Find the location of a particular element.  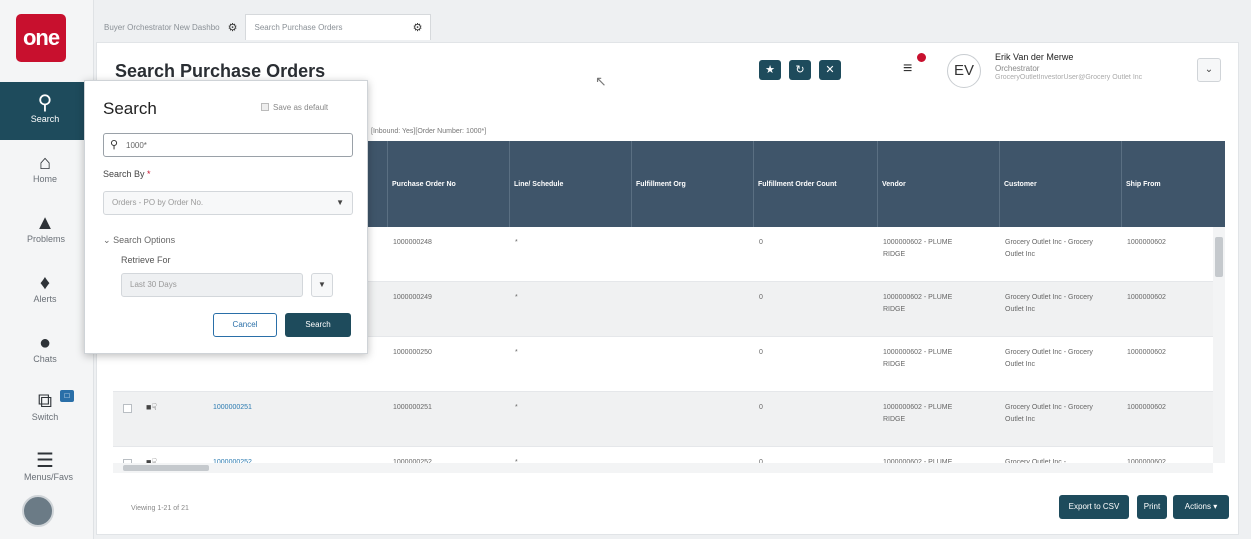

col-header-po: Purchase Order No is located at coordinates (448, 184).